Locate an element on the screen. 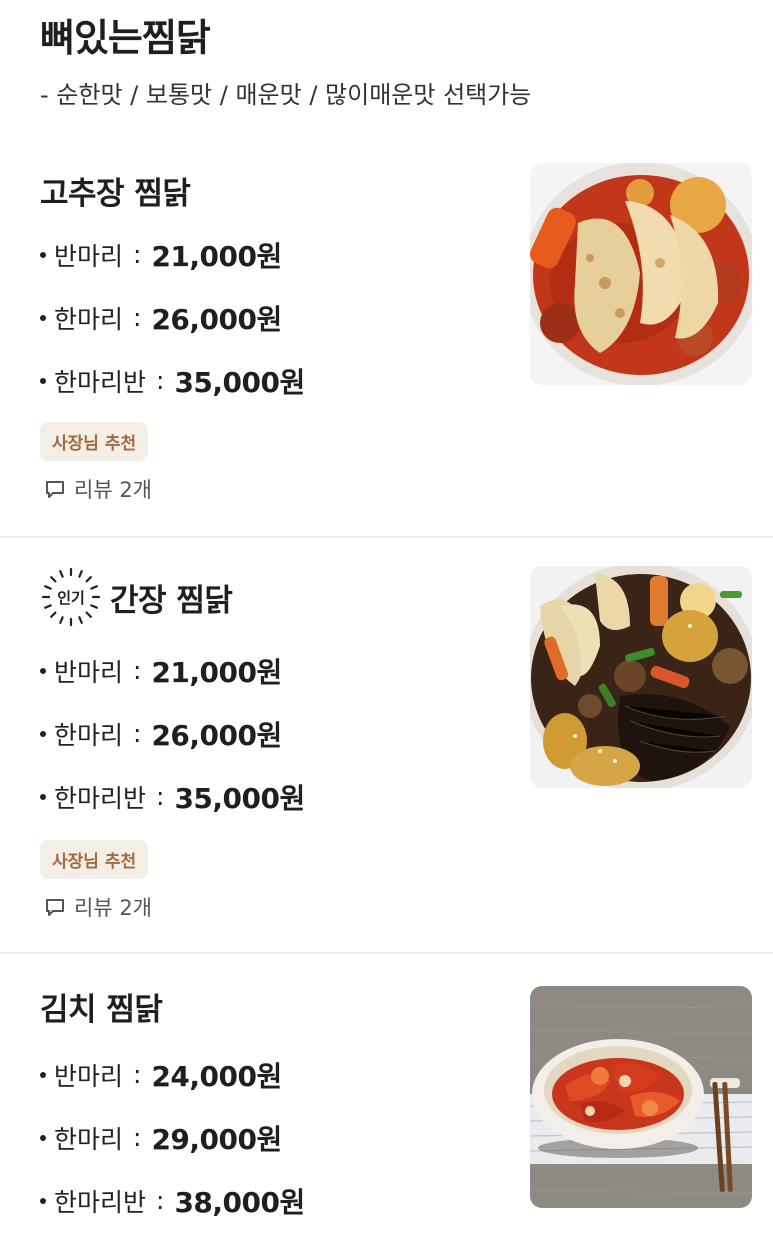 This screenshot has height=1258, width=773. food-photo-kimchi is located at coordinates (641, 1097).